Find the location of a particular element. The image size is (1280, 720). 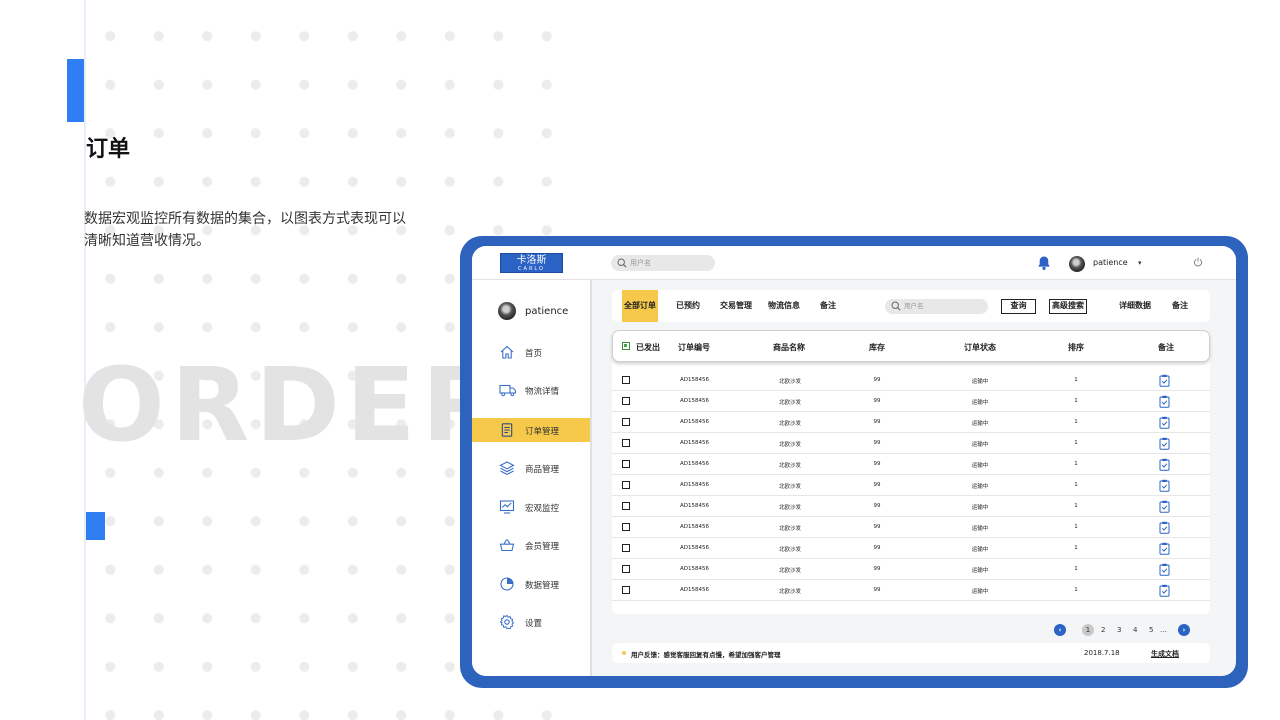

pagination: ‹ 1 2 3 4 5 … › is located at coordinates (1127, 630).